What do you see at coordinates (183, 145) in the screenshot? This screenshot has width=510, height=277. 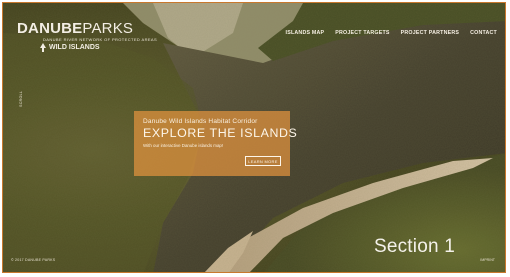 I see `hero-caption: With our interactive Danube islands map!` at bounding box center [183, 145].